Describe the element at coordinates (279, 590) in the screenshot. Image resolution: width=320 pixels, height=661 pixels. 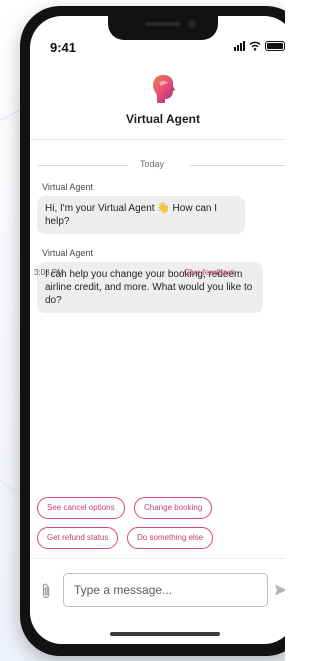
I see `send-icon` at that location.